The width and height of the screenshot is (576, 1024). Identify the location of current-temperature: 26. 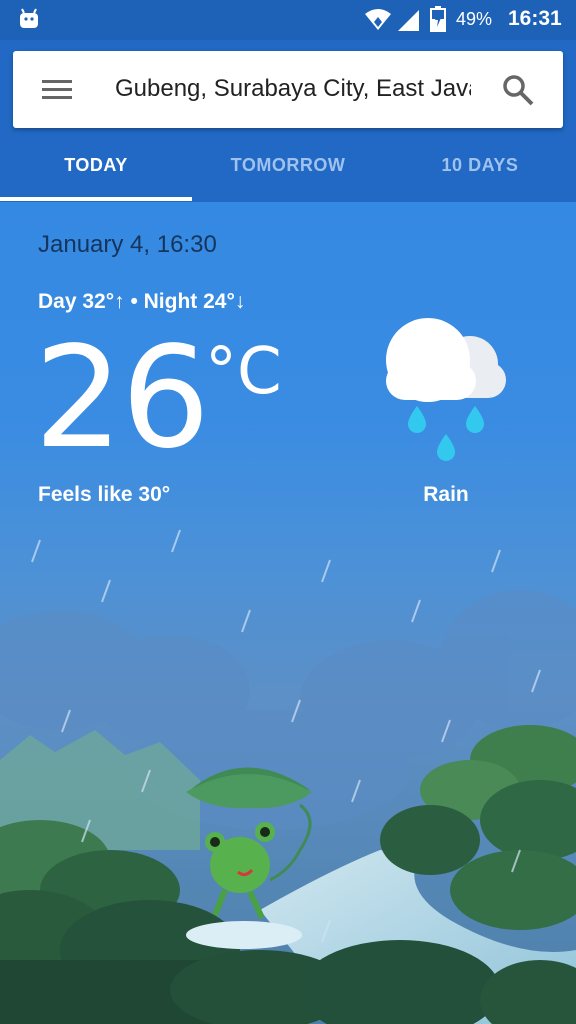
(122, 398).